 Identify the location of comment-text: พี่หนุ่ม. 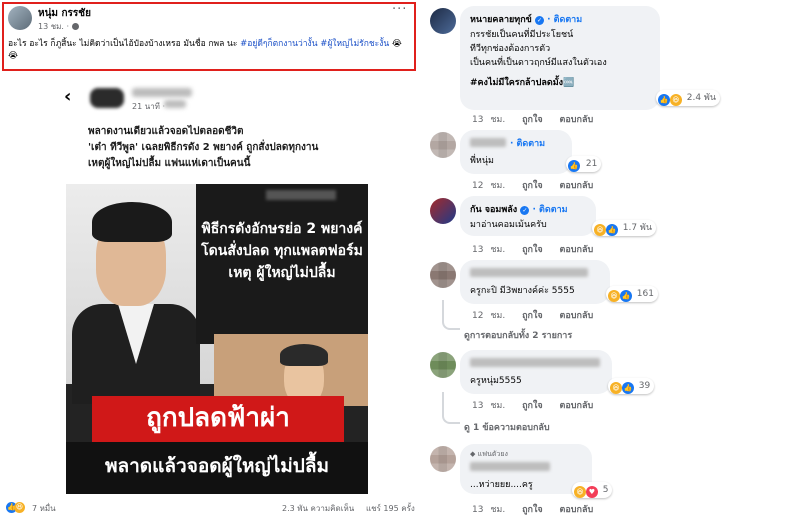
(482, 161).